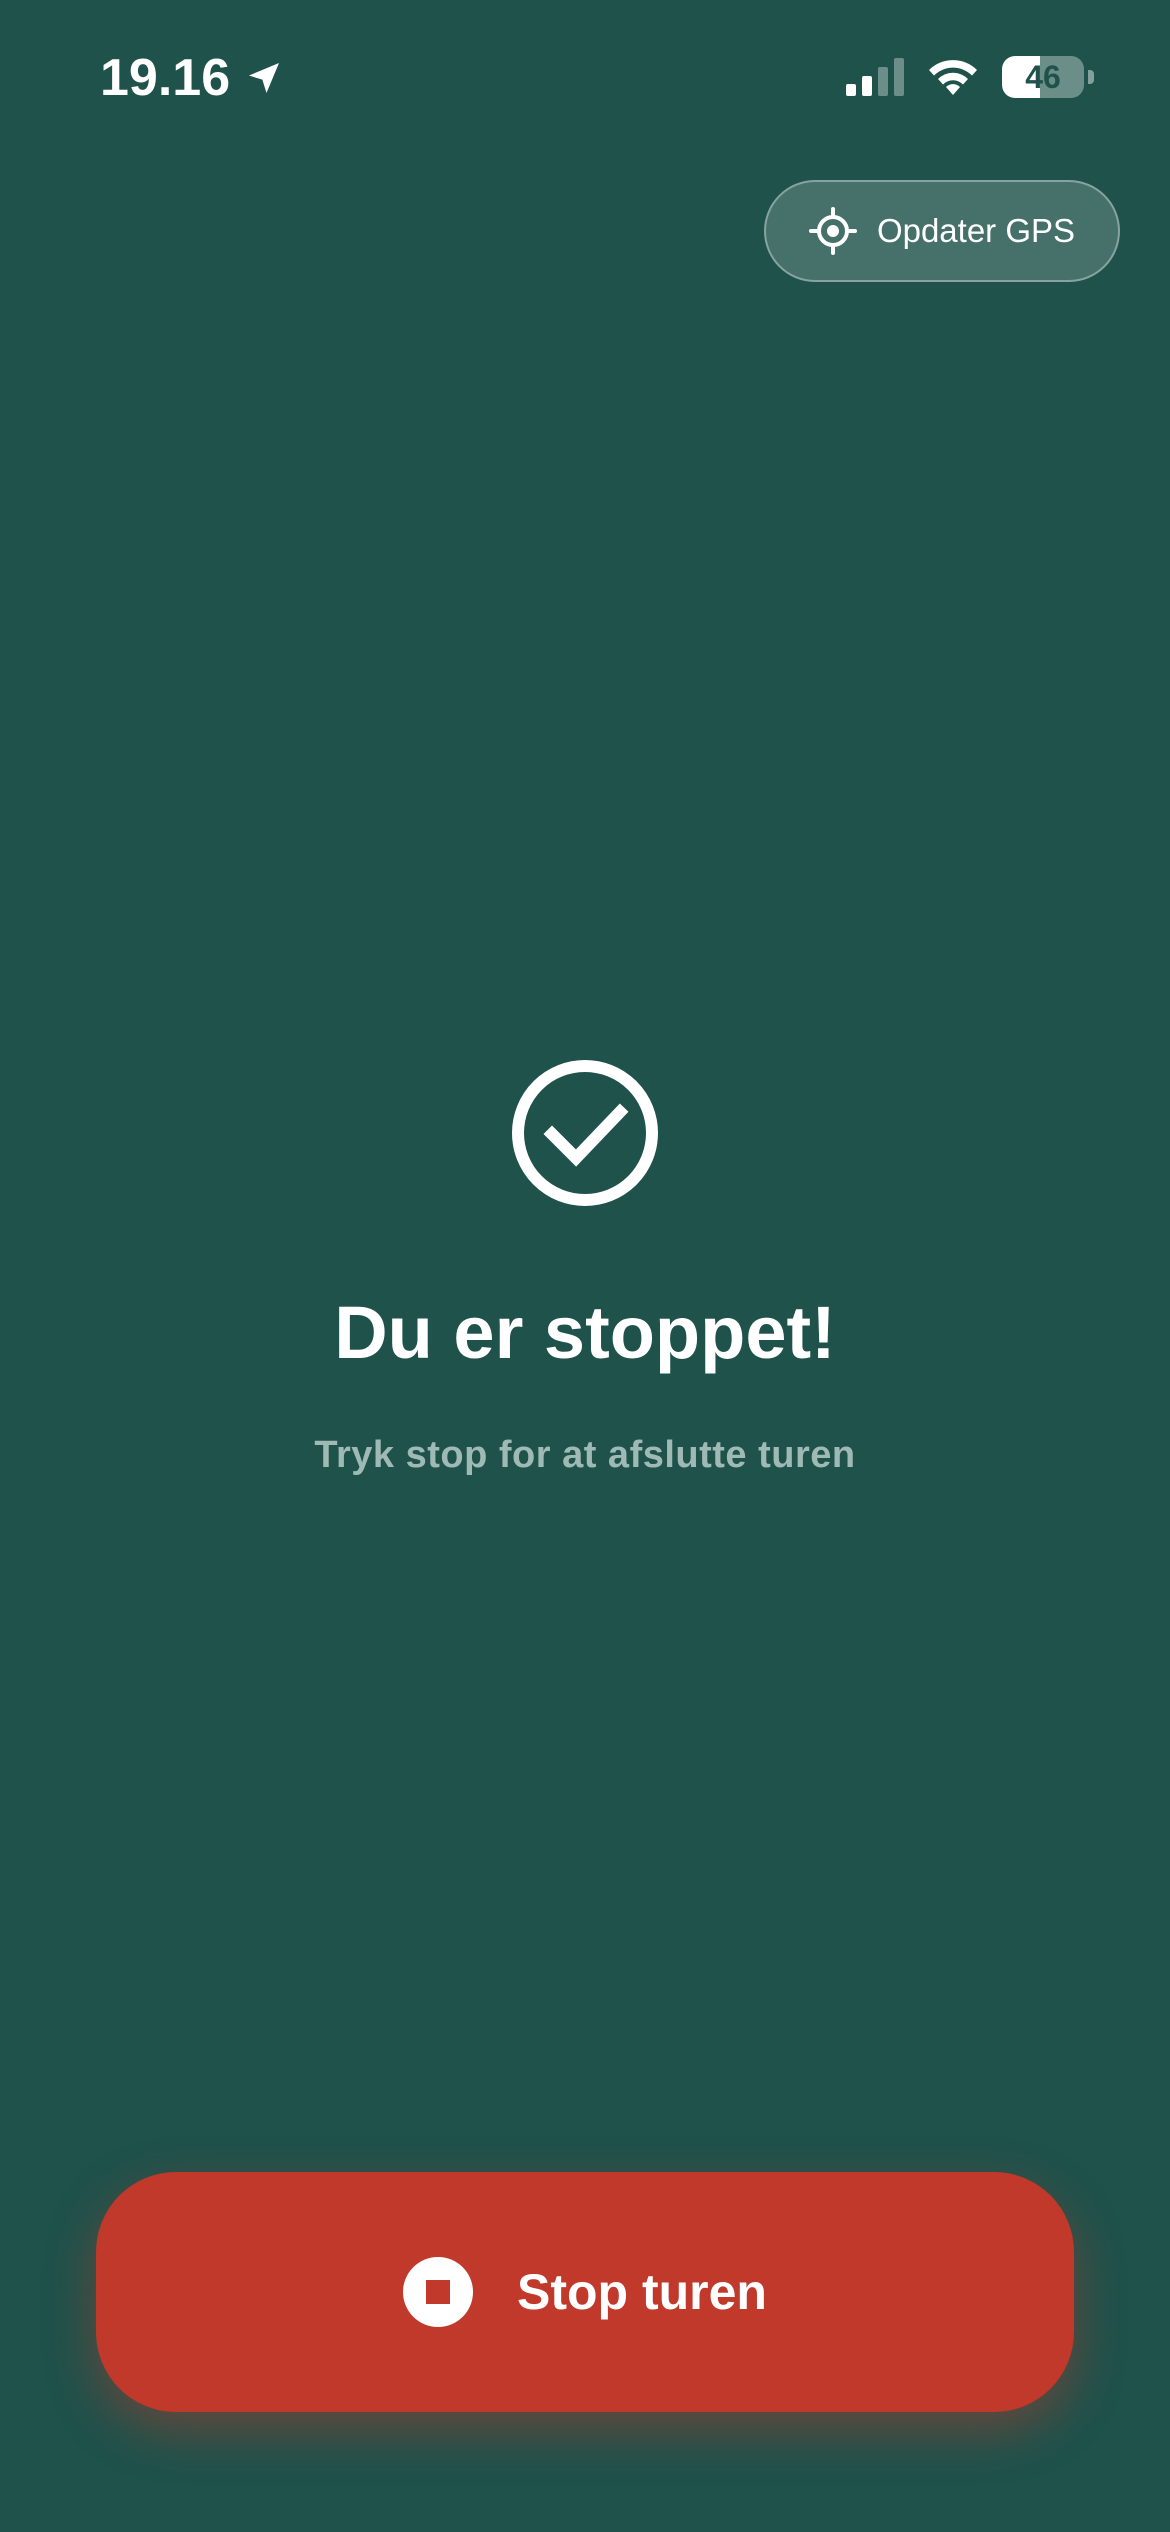 The height and width of the screenshot is (2532, 1170). I want to click on cellular-signal-icon, so click(875, 77).